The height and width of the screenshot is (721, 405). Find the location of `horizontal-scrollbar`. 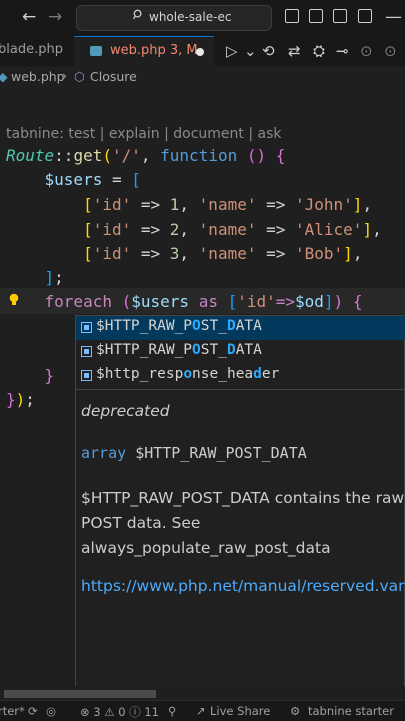

horizontal-scrollbar is located at coordinates (80, 694).